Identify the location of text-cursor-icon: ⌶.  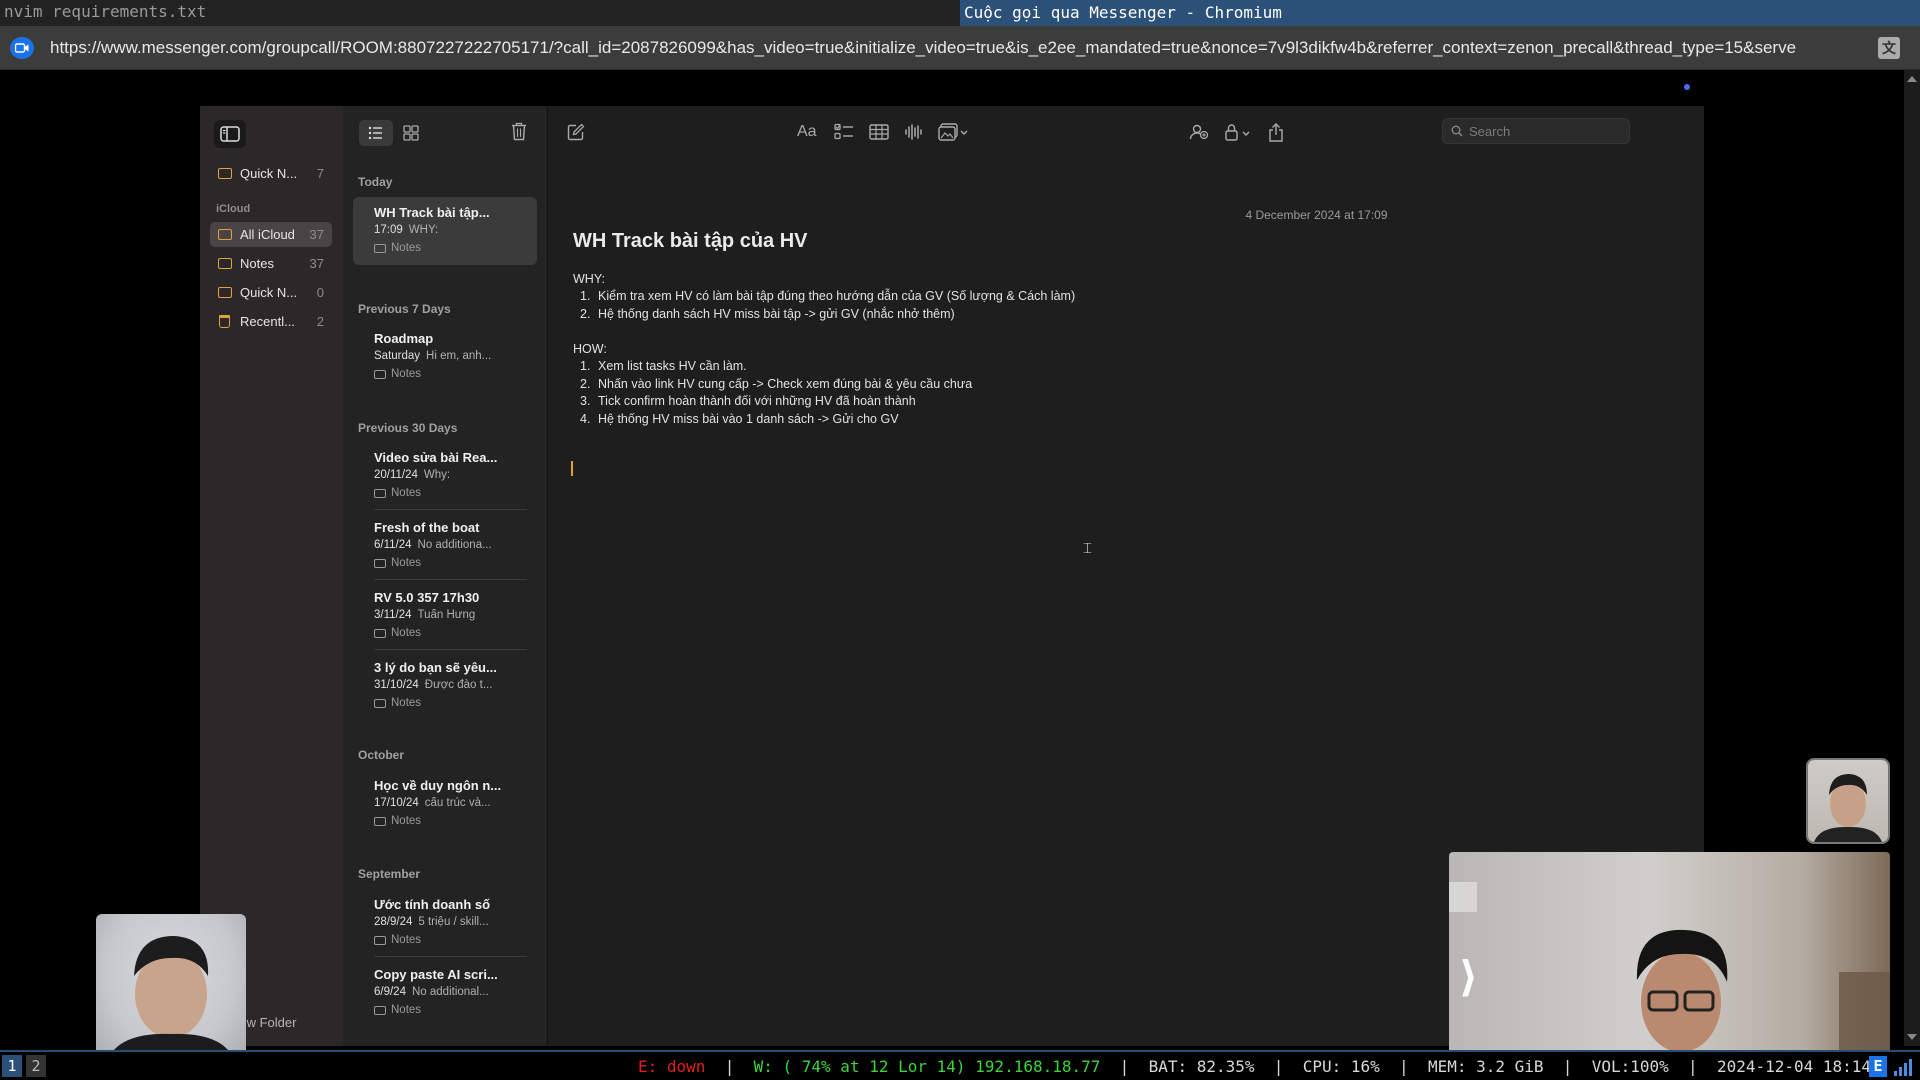
(1088, 548).